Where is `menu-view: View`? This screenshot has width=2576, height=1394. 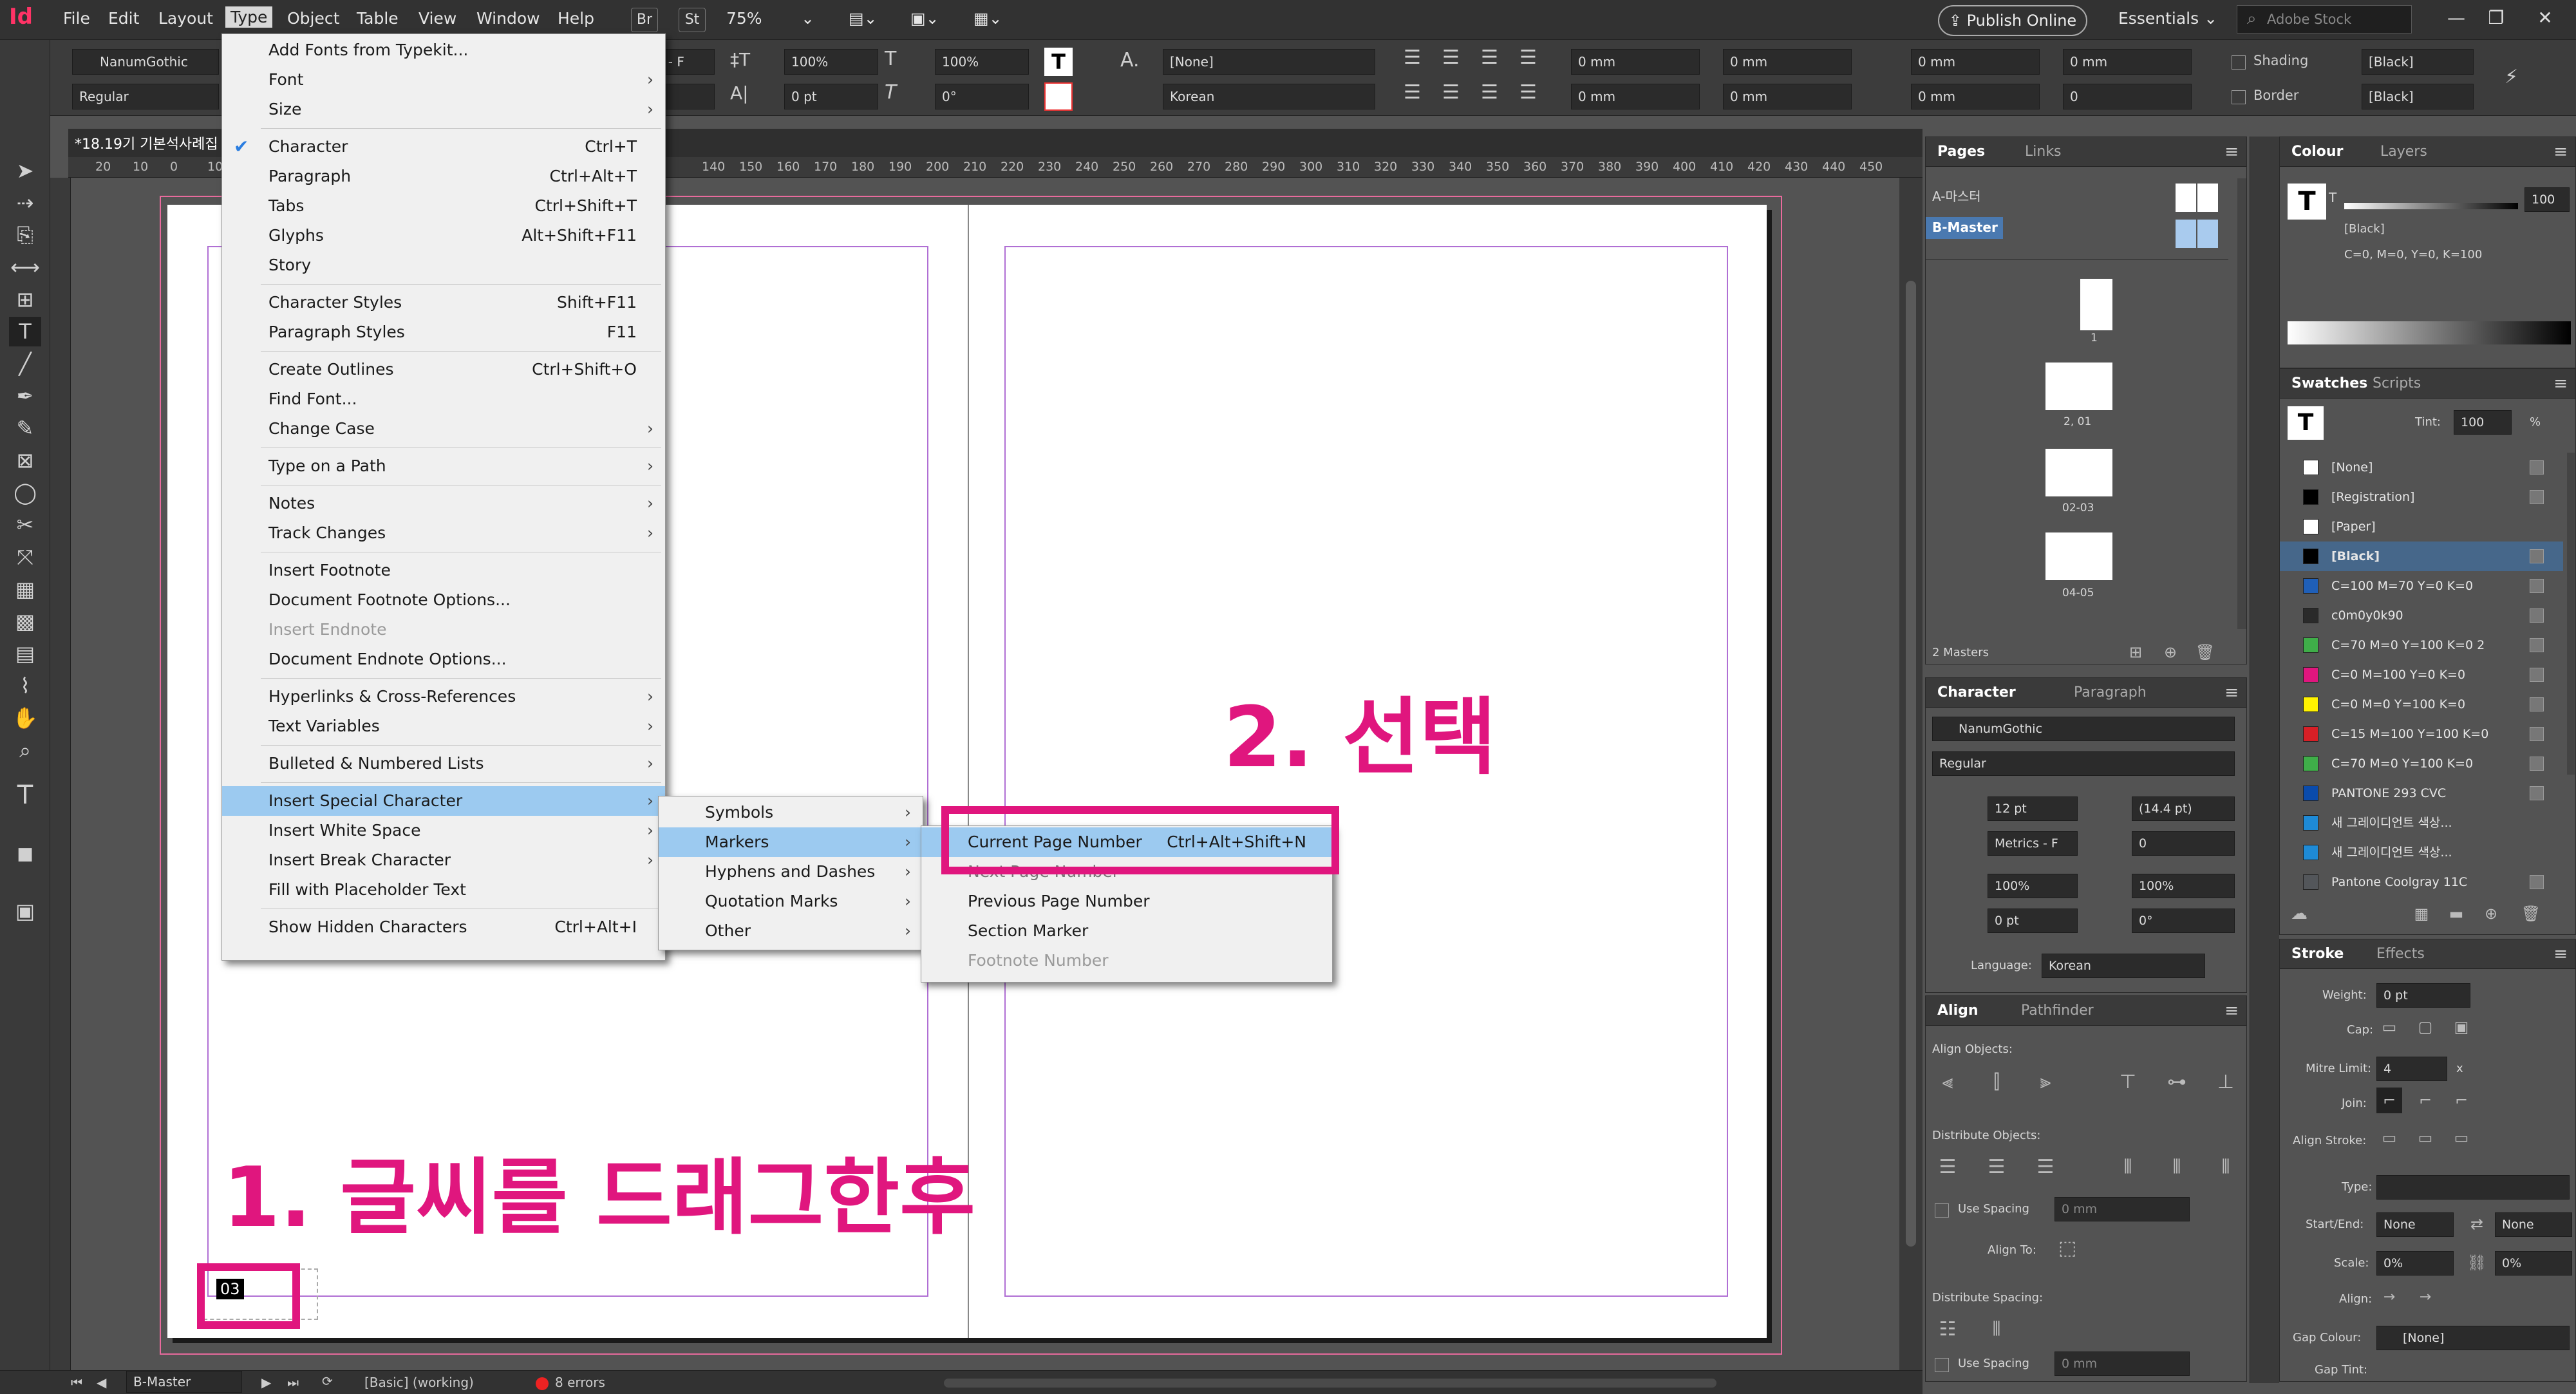
menu-view: View is located at coordinates (437, 18).